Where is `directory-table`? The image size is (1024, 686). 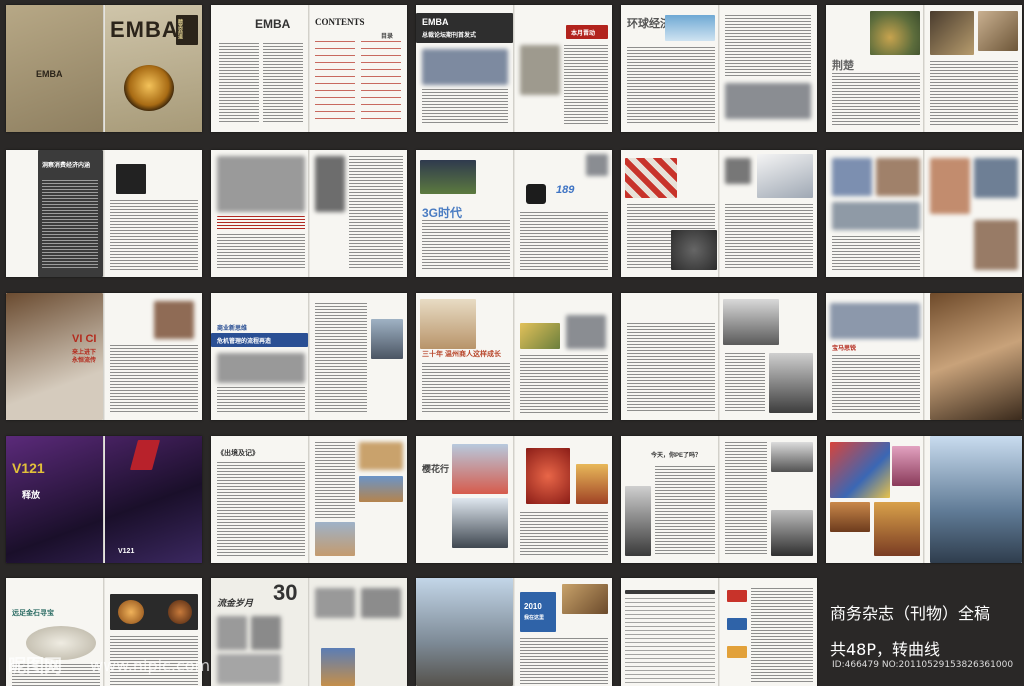
directory-table is located at coordinates (670, 641).